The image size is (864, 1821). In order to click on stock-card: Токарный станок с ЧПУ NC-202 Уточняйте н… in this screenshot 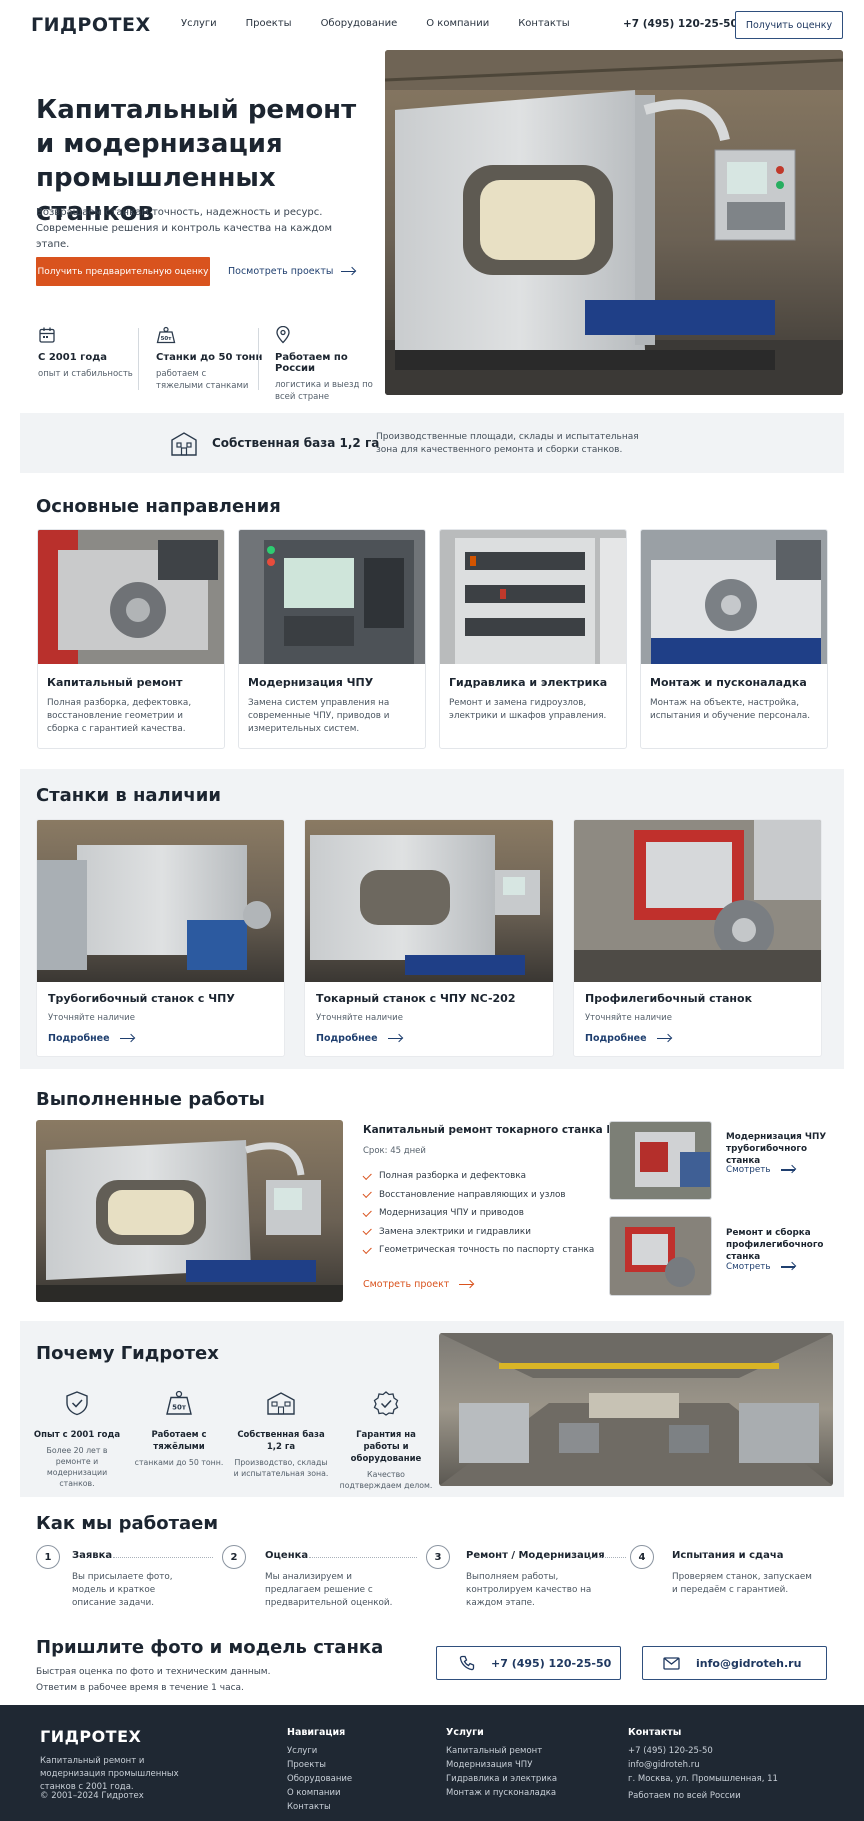, I will do `click(429, 938)`.